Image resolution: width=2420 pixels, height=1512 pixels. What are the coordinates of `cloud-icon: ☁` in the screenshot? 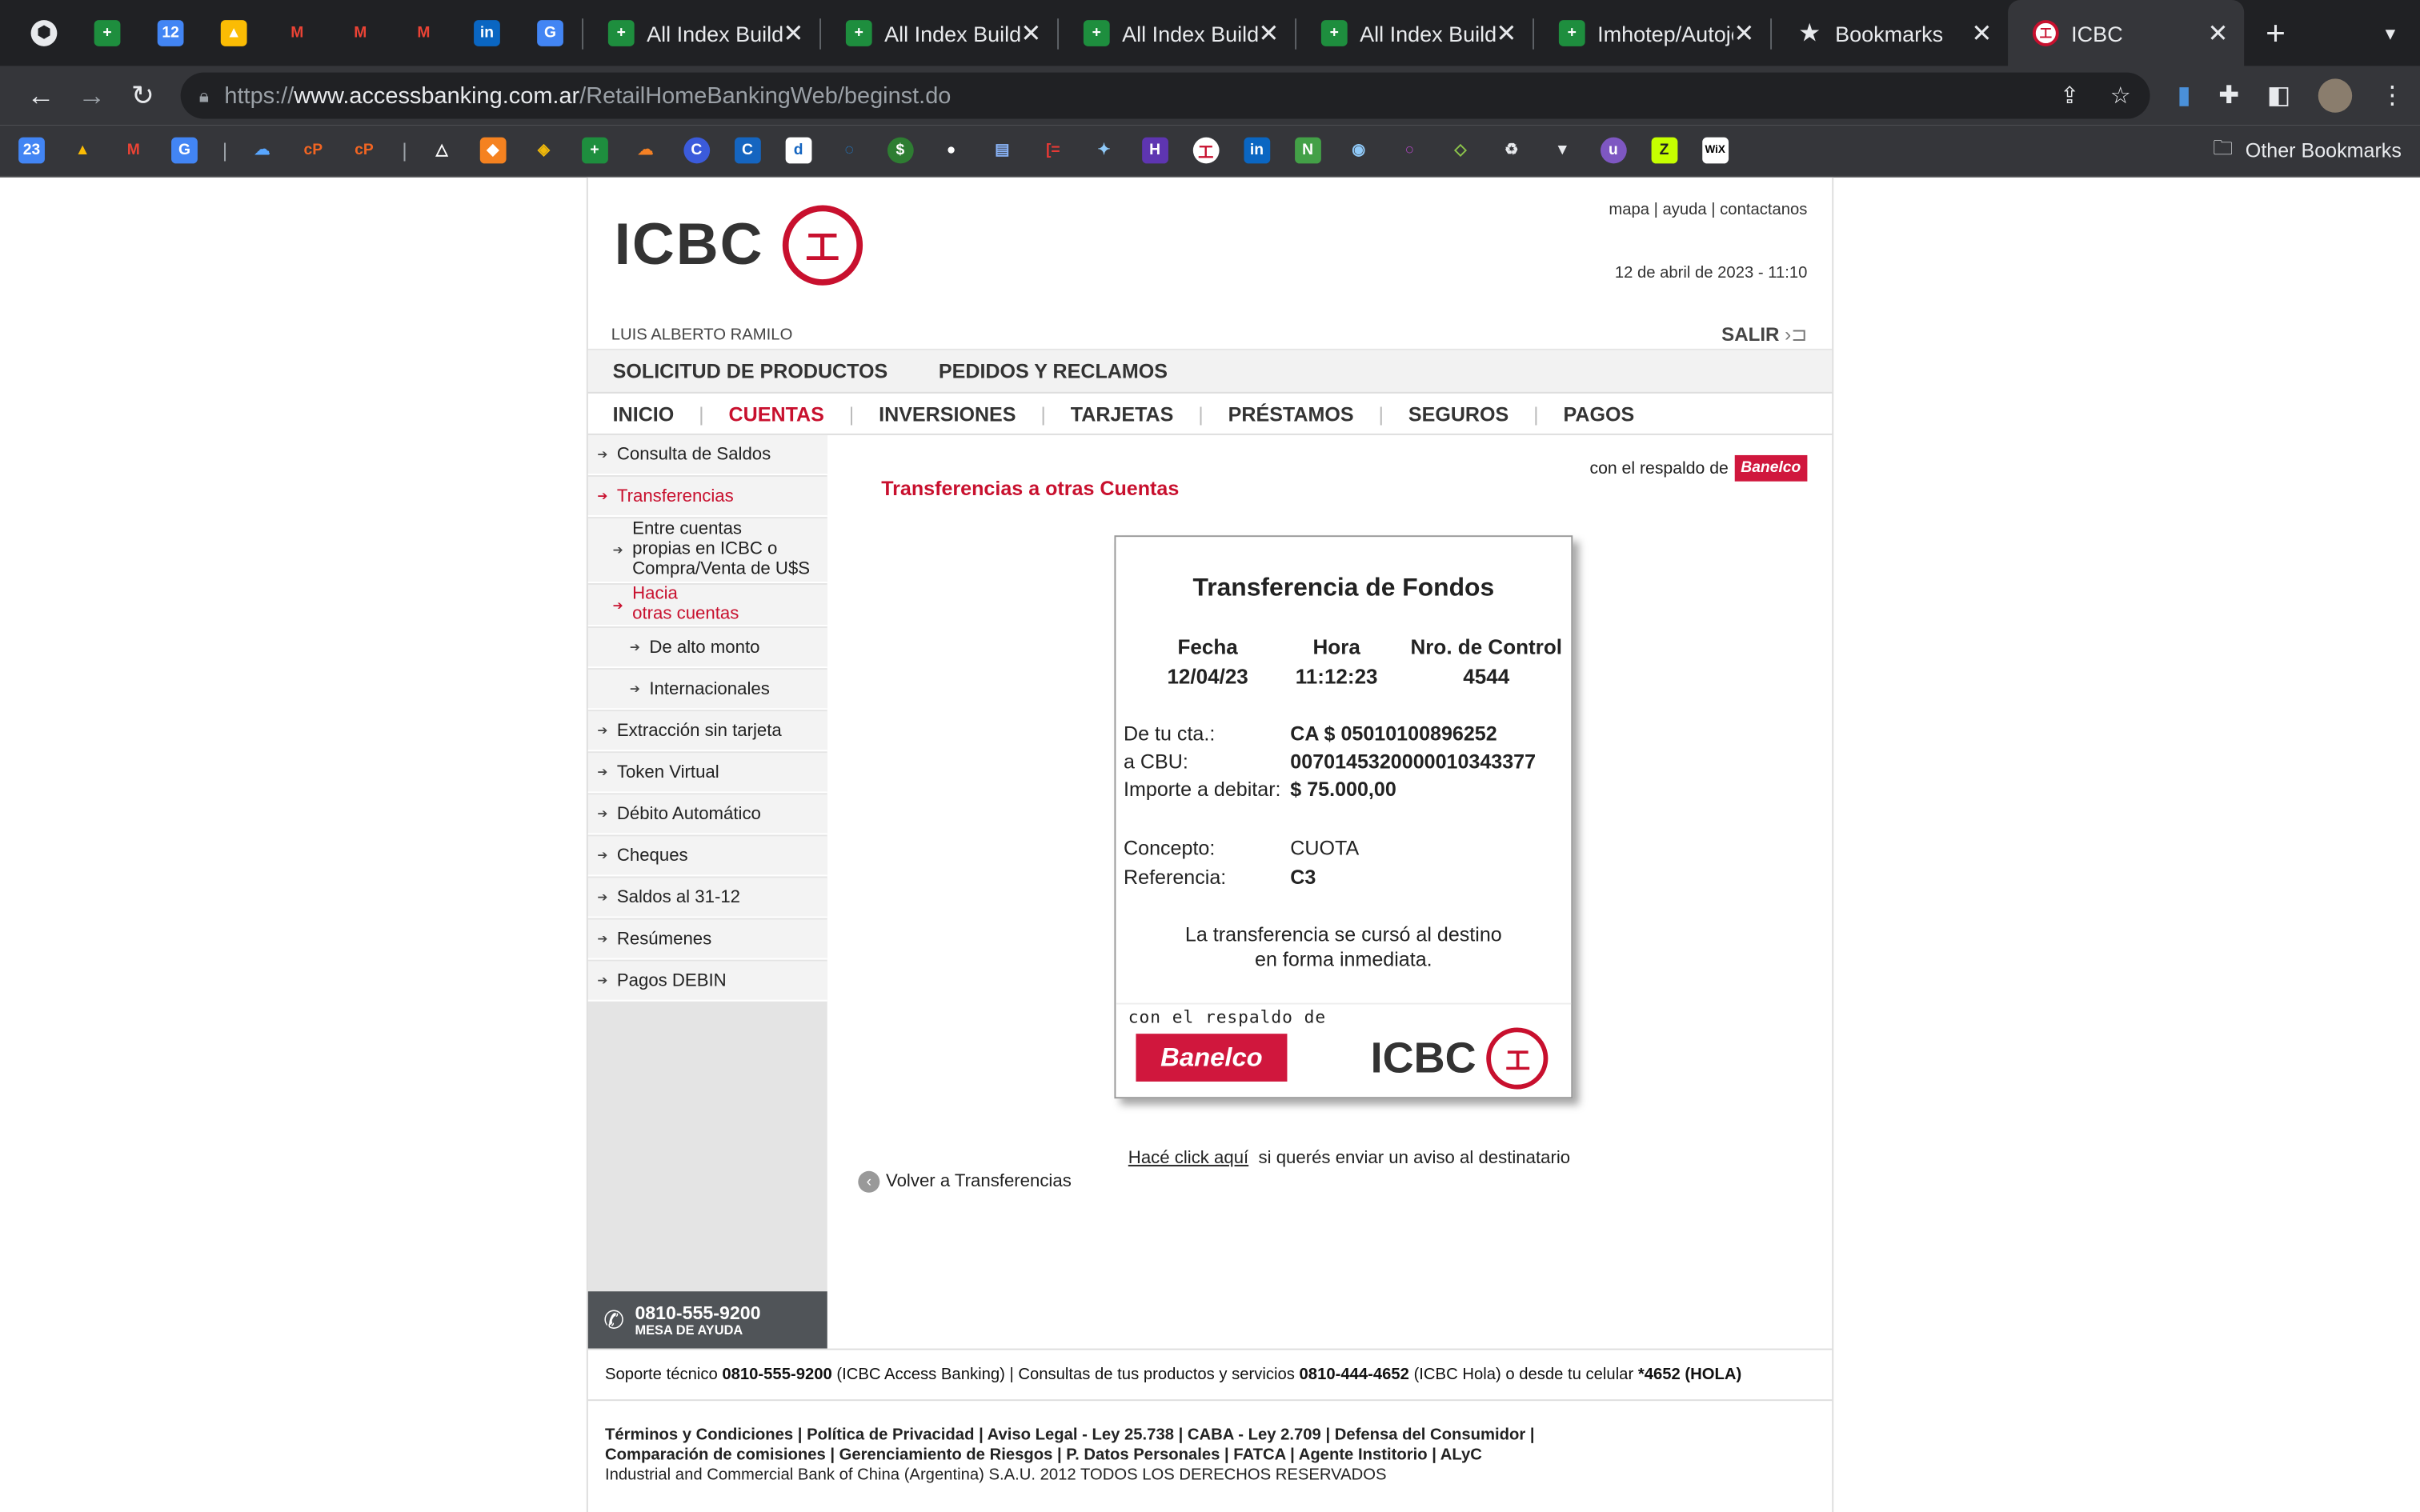 It's located at (262, 151).